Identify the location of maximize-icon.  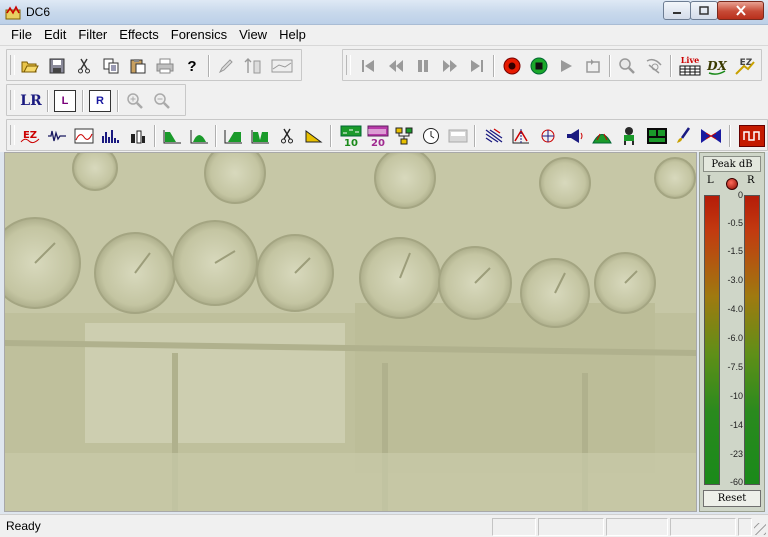
(704, 10).